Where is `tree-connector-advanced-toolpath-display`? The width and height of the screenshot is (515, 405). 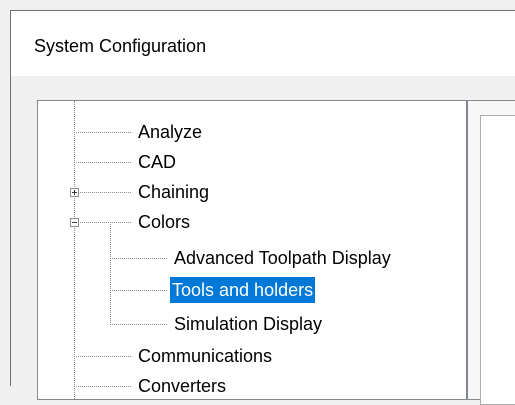 tree-connector-advanced-toolpath-display is located at coordinates (138, 258).